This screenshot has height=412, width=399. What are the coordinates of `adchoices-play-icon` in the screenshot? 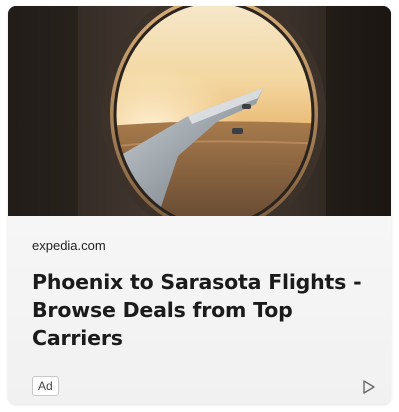 It's located at (369, 387).